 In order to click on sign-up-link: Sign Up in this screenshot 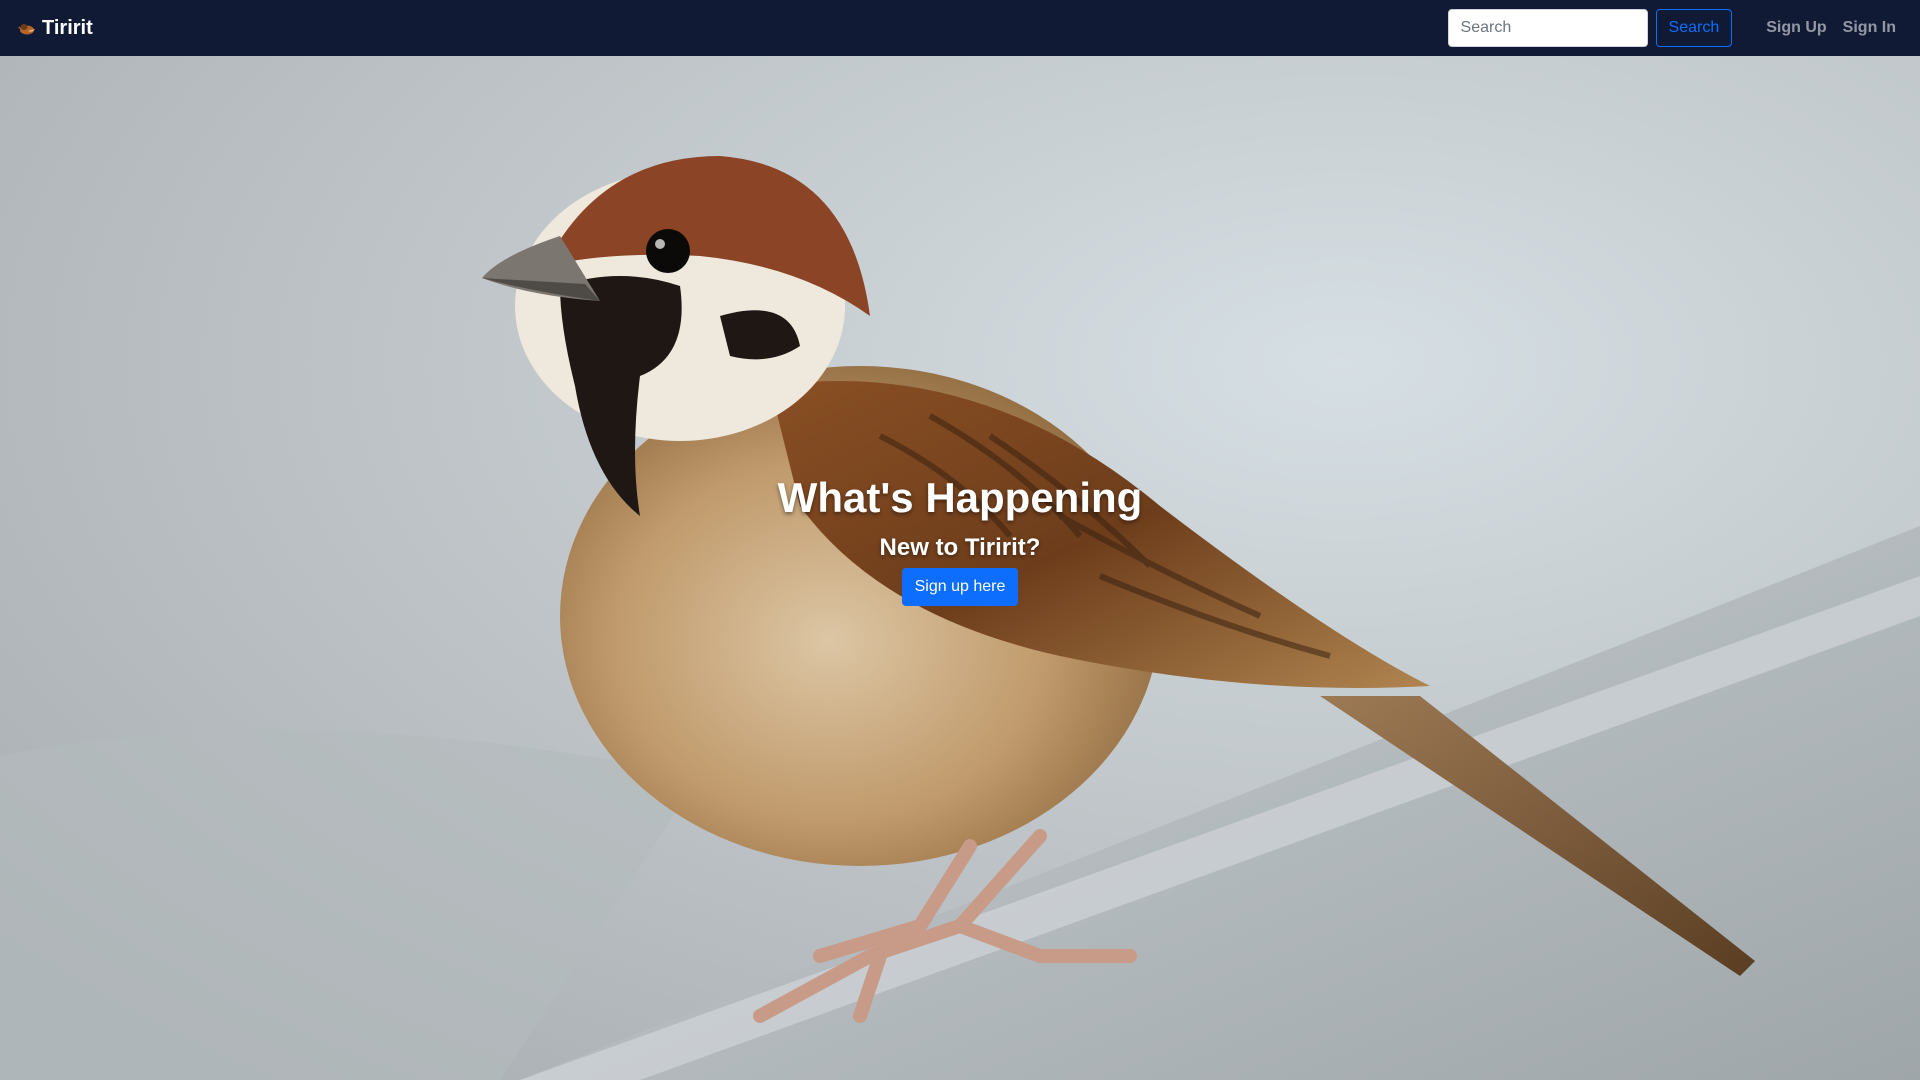, I will do `click(1796, 28)`.